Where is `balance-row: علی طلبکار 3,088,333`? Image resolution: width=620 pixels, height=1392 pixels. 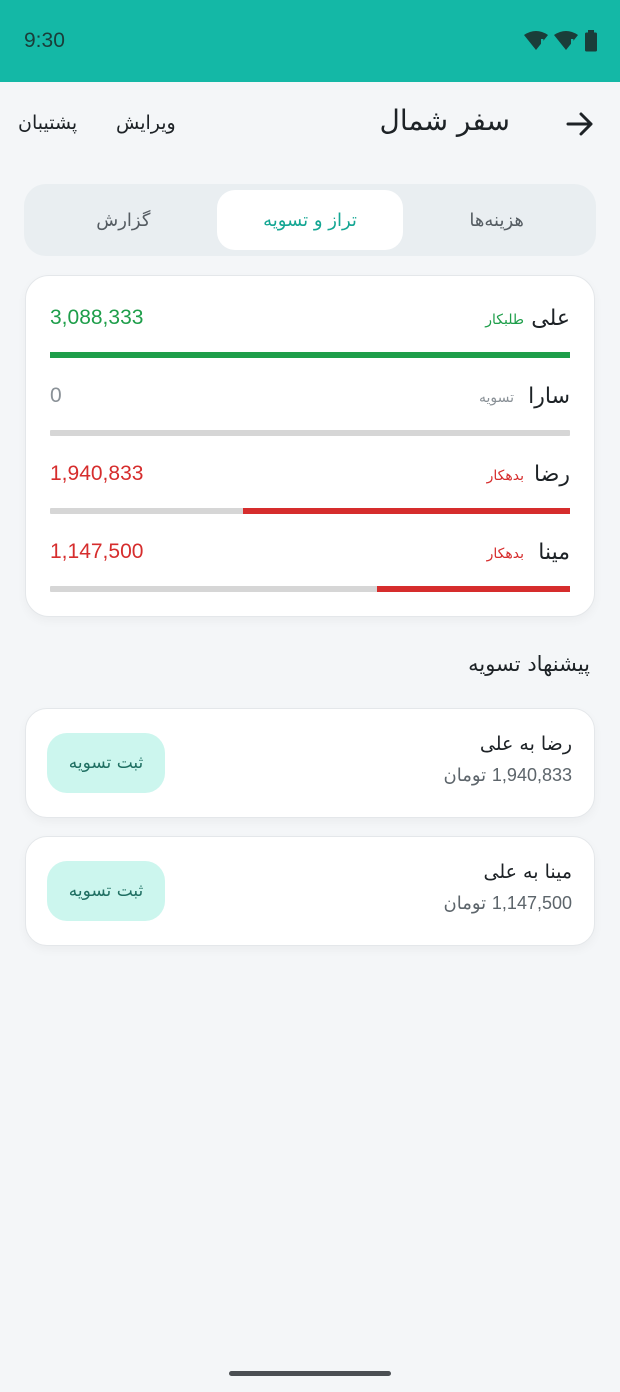
balance-row: علی طلبکار 3,088,333 is located at coordinates (310, 345).